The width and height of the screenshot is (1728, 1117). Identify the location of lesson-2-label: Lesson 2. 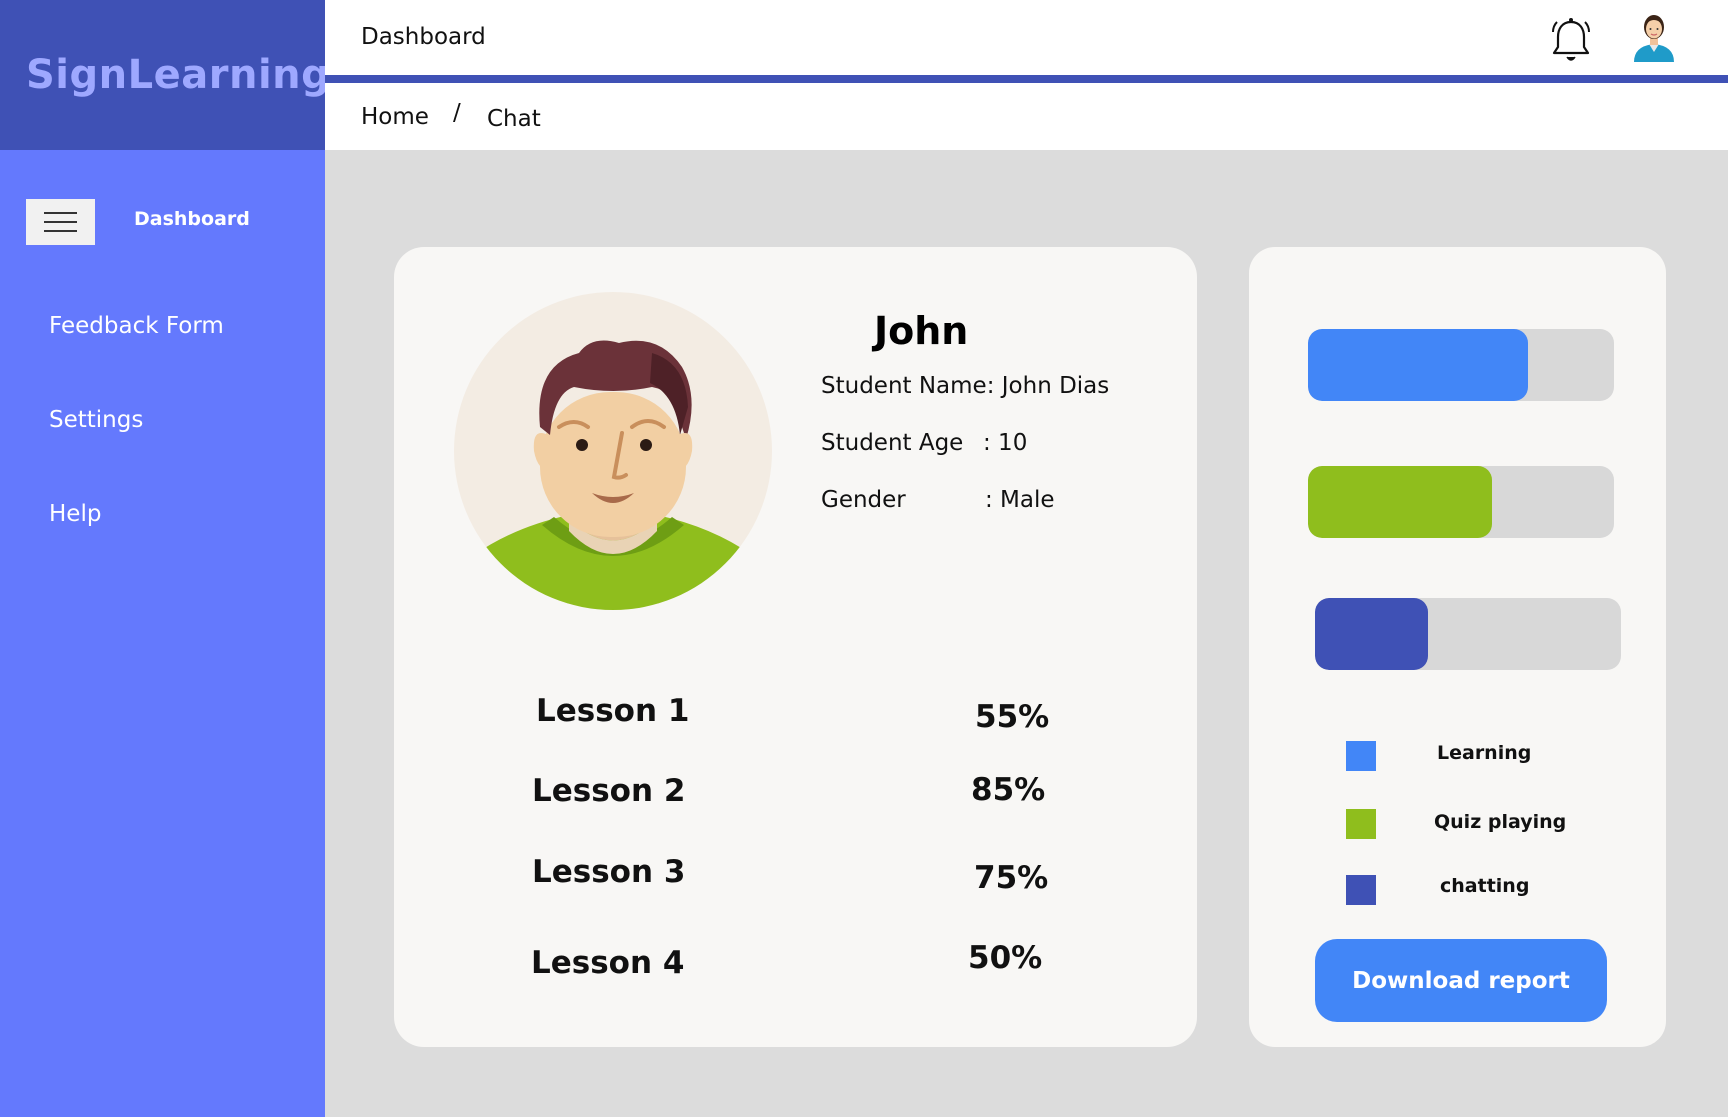
(609, 791).